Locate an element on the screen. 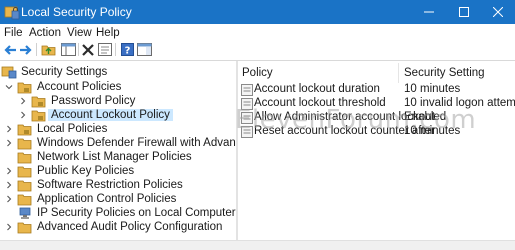  tree-item-advanced-audit-policy-configuration: Advanced Audit Policy Configuration is located at coordinates (113, 227).